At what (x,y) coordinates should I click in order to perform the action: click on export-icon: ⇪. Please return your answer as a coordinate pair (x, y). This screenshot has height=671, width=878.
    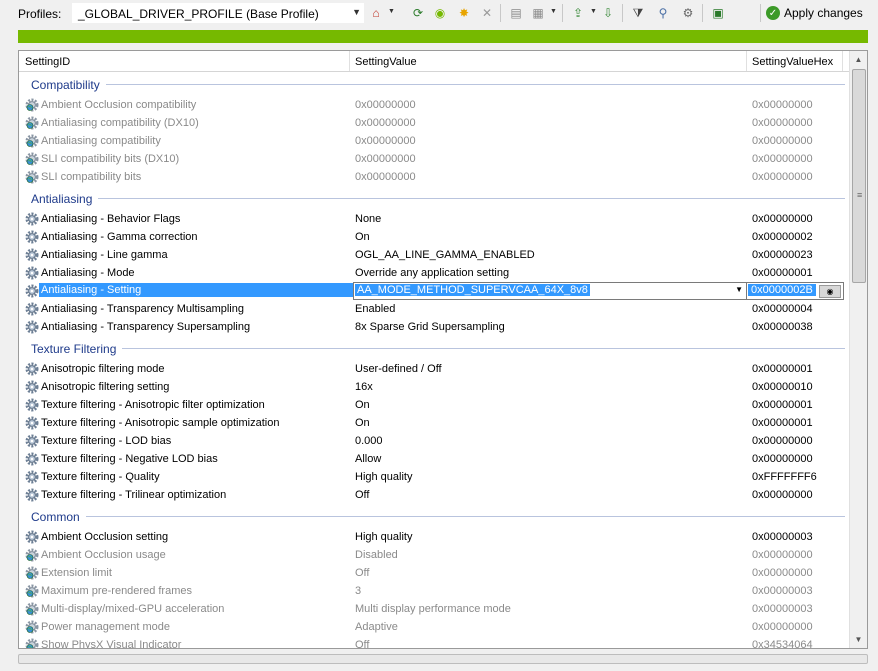
    Looking at the image, I should click on (578, 13).